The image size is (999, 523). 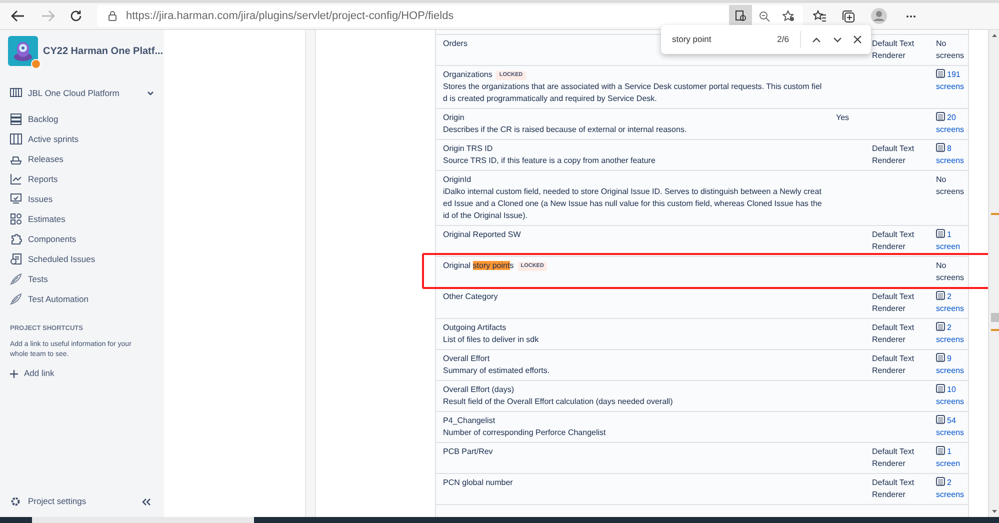 What do you see at coordinates (468, 149) in the screenshot?
I see `field-name: Origin TRS ID` at bounding box center [468, 149].